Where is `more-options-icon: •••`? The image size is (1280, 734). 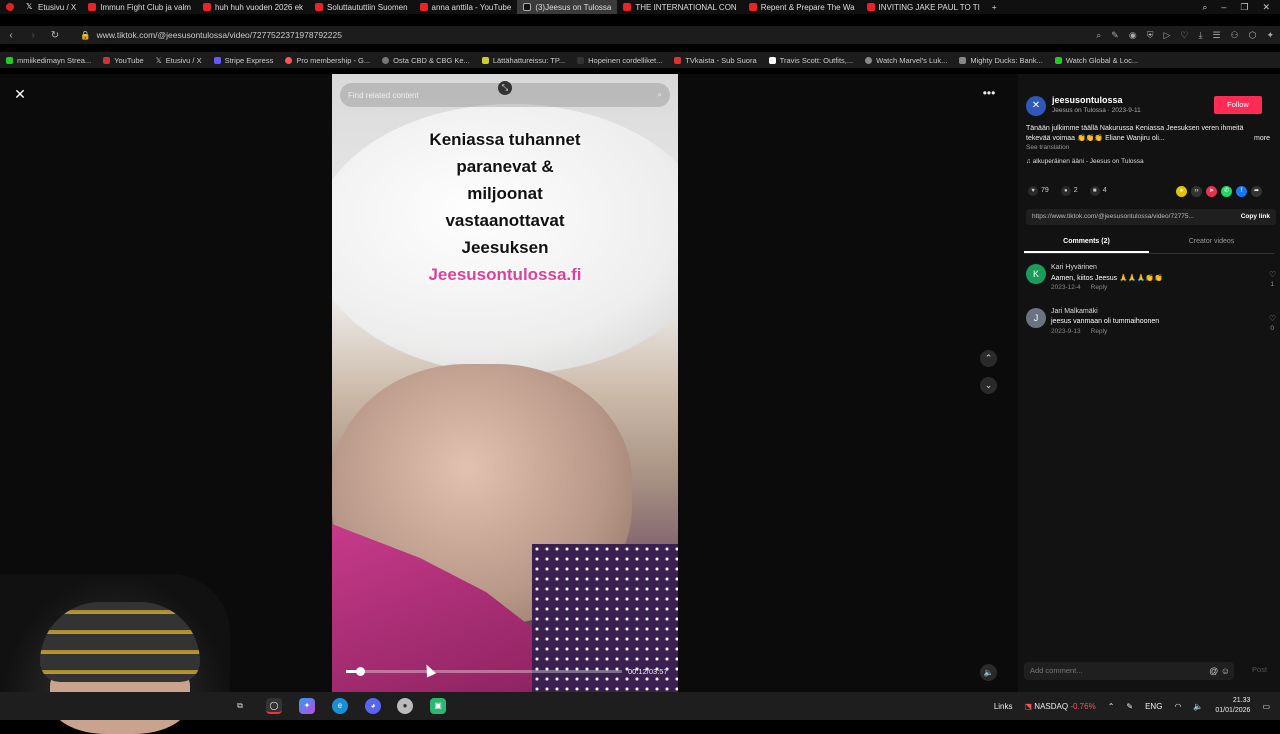 more-options-icon: ••• is located at coordinates (989, 94).